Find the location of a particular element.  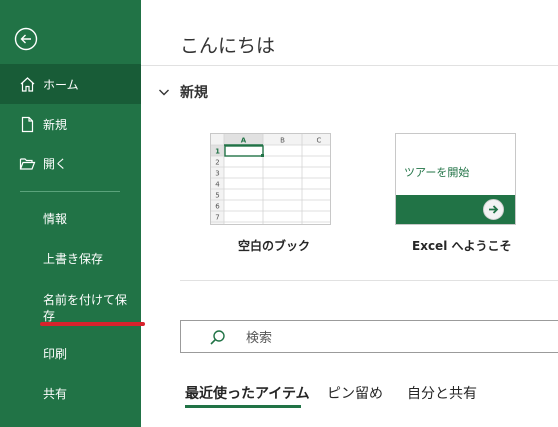

sidebar-item-new: 新規 is located at coordinates (70, 124).